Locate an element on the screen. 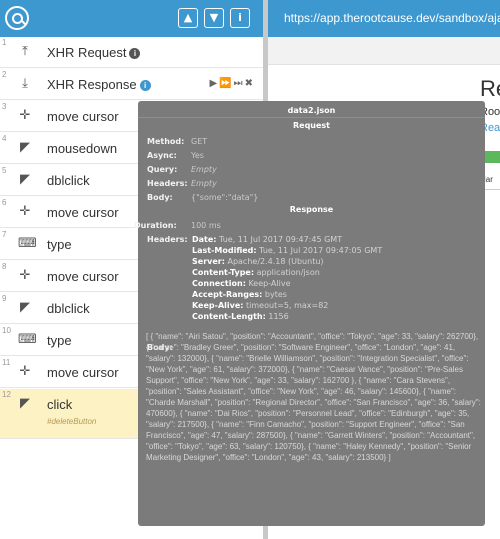 This screenshot has height=539, width=500. body-value: {"some":"data"} is located at coordinates (225, 197).